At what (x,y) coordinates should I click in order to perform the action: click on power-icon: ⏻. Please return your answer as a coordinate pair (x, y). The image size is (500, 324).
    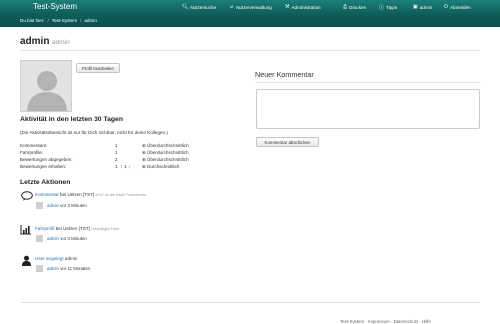
    Looking at the image, I should click on (446, 7).